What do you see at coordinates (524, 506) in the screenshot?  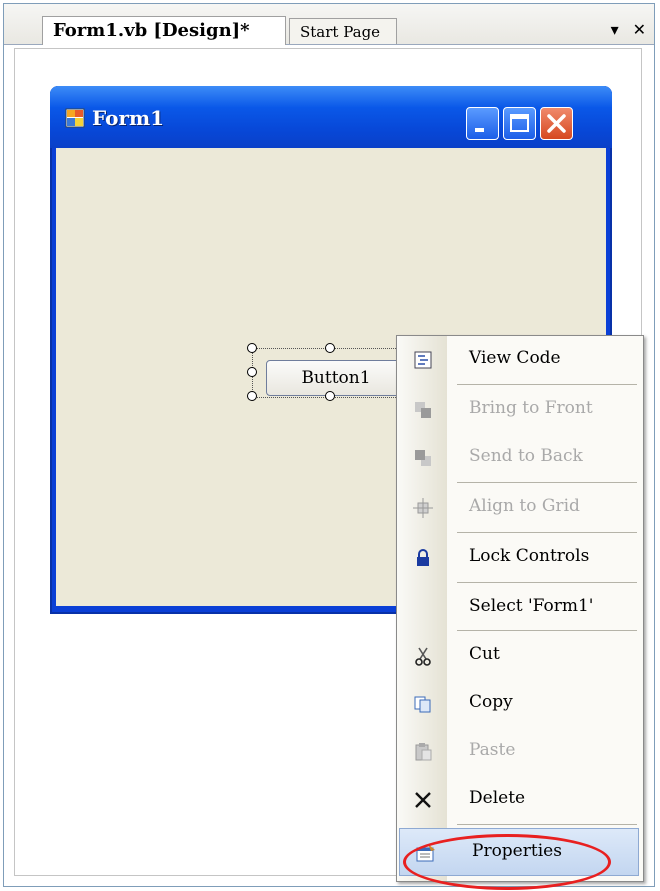 I see `menu-label: Align to Grid` at bounding box center [524, 506].